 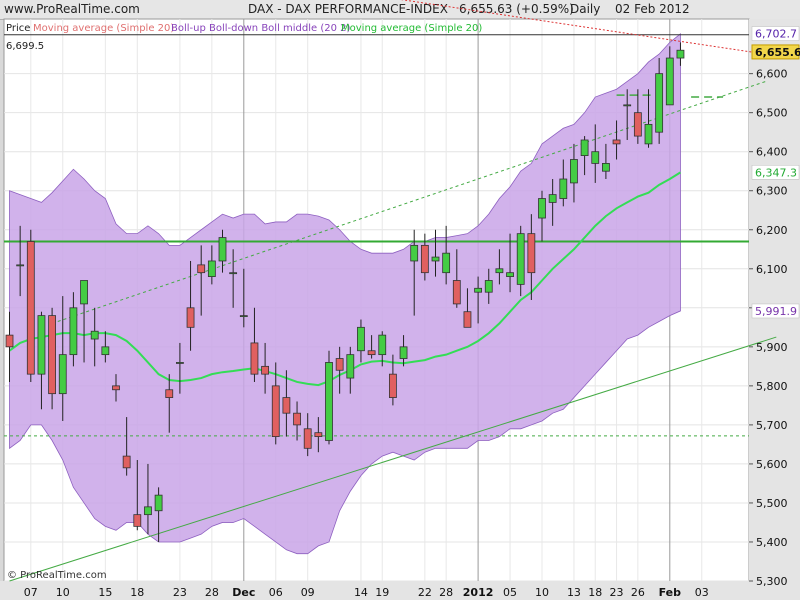 What do you see at coordinates (595, 592) in the screenshot?
I see `x-tick-label: 18` at bounding box center [595, 592].